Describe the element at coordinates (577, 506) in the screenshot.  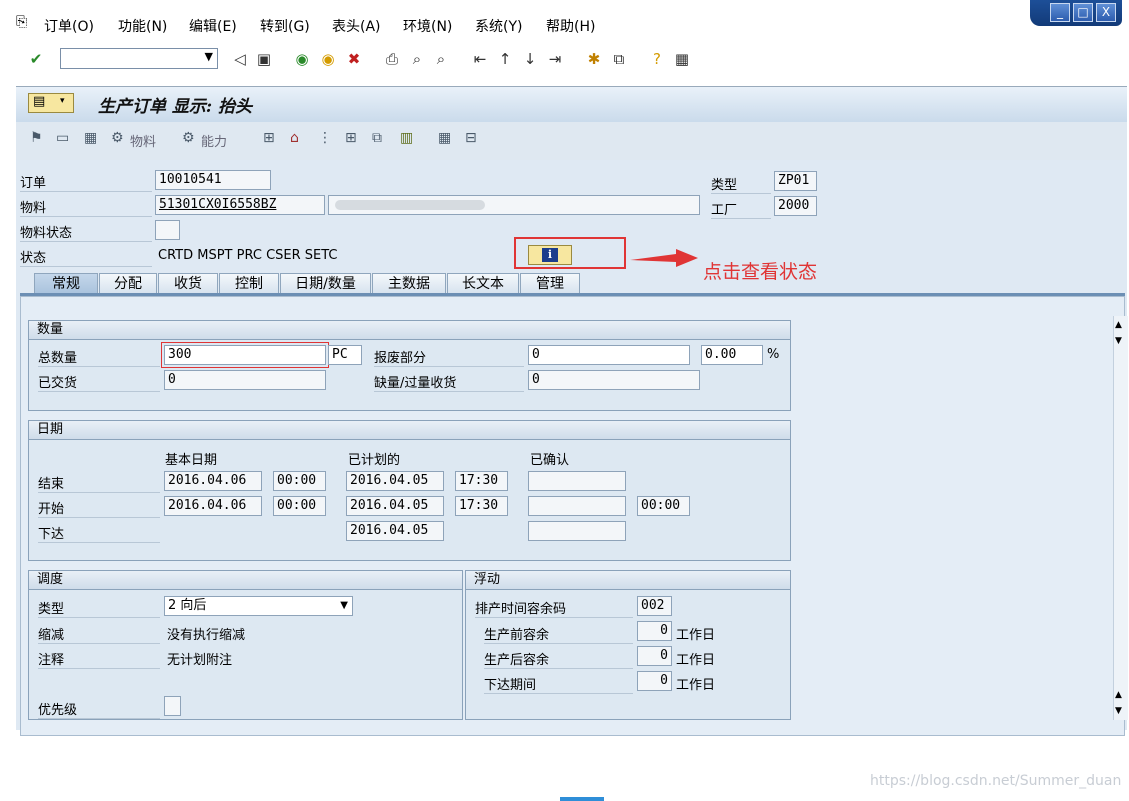
I see `start-confirmed-date-field` at that location.